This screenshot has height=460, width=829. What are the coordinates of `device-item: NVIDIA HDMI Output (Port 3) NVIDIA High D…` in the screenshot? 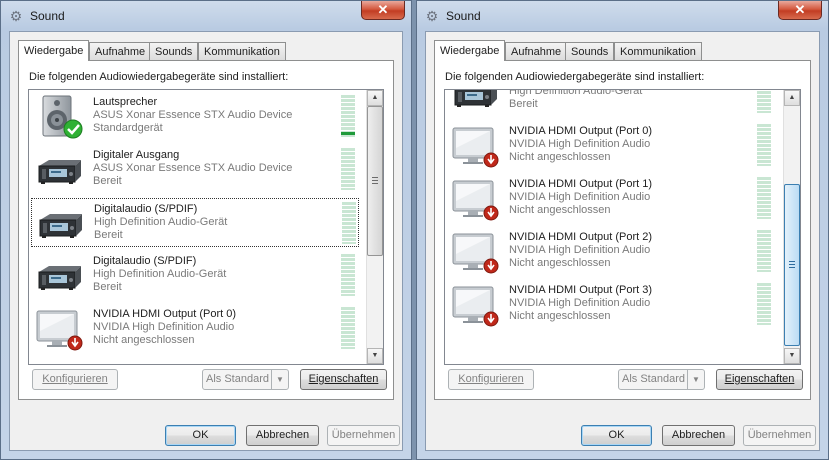 It's located at (611, 304).